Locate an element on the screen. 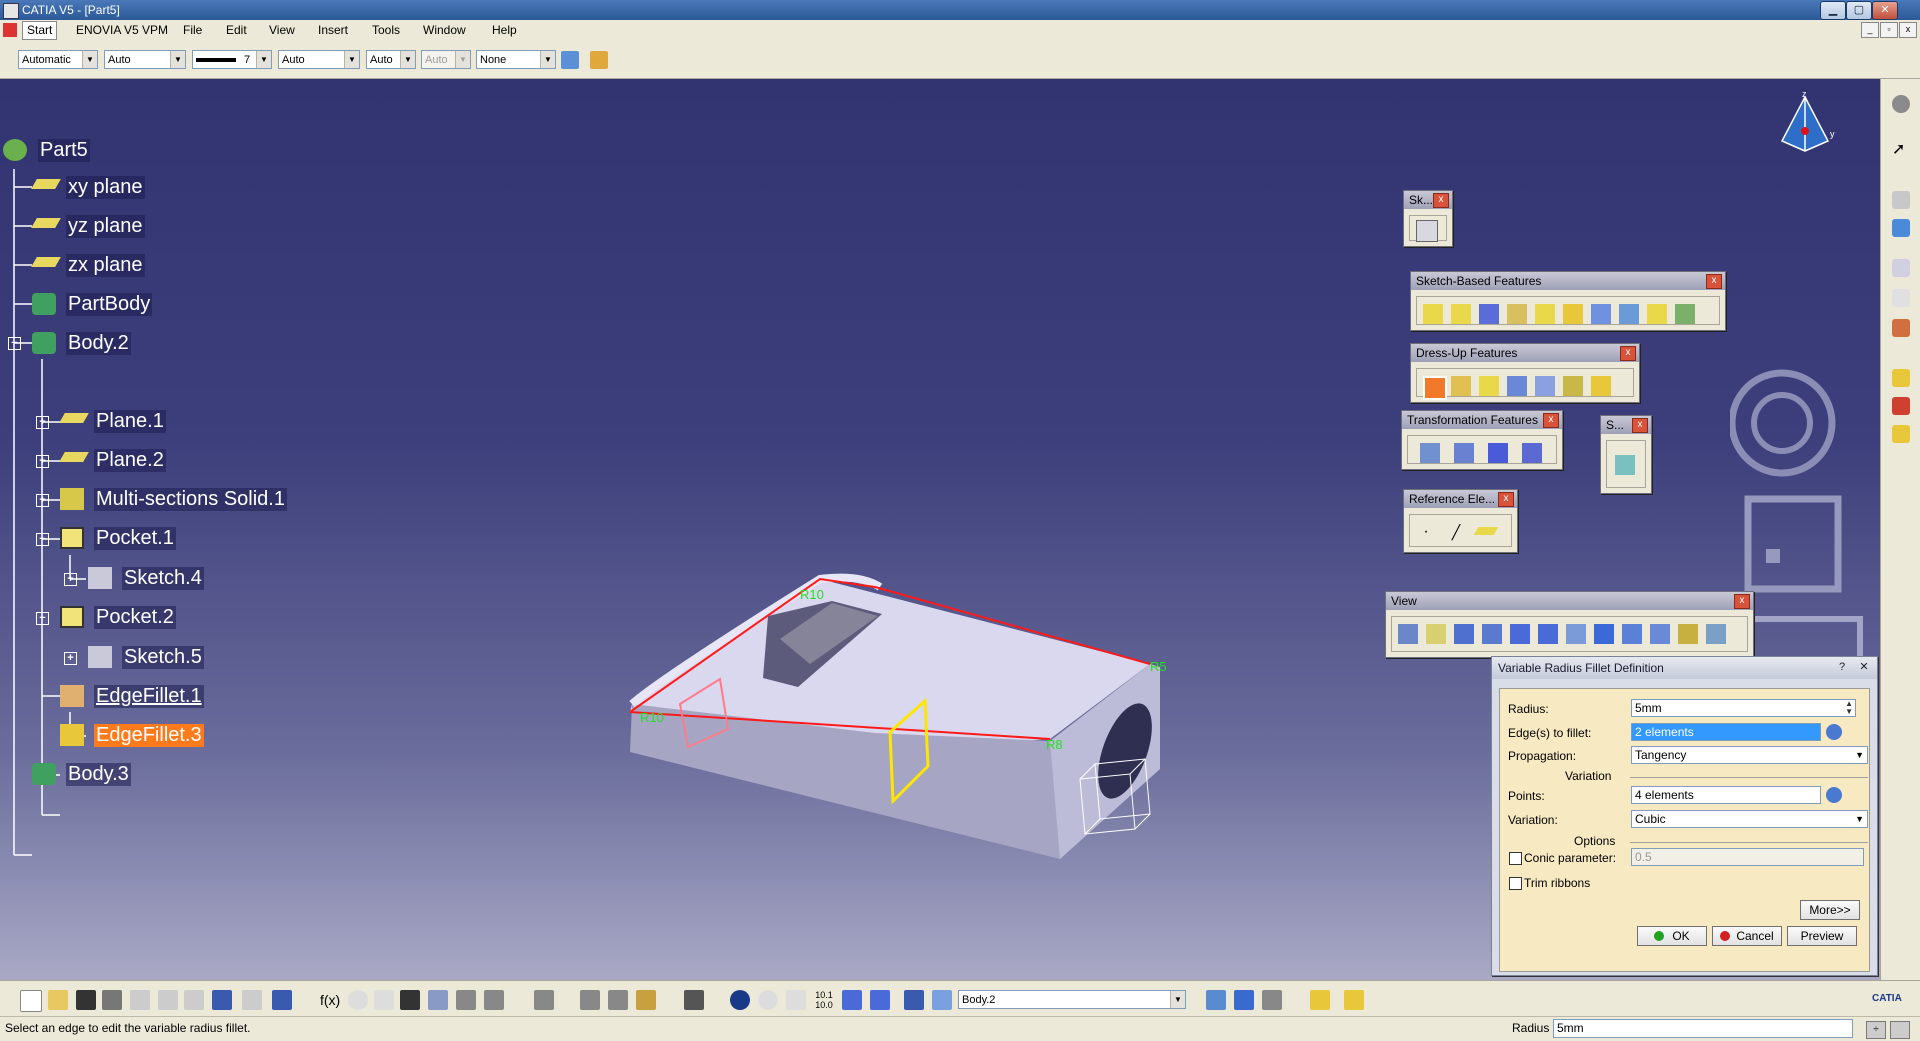  tree-node-yz-plane: yz plane is located at coordinates (105, 226).